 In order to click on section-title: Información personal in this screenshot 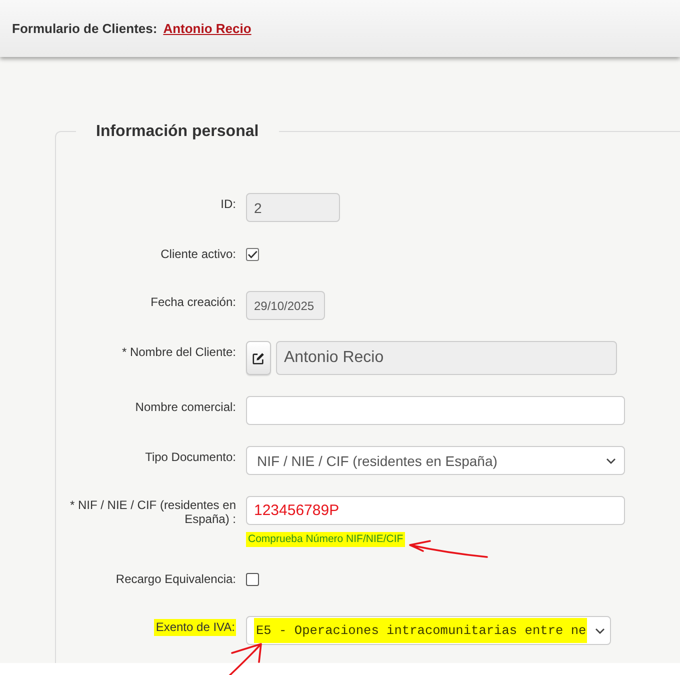, I will do `click(177, 131)`.